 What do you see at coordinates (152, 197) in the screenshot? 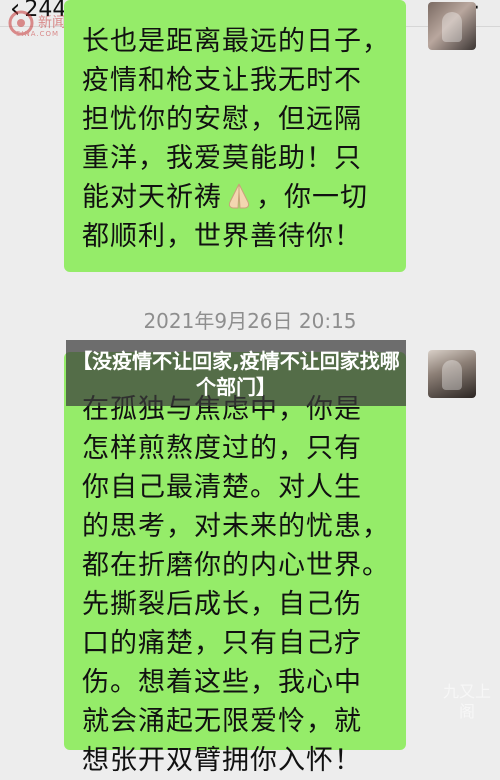
I see `message-line-text: 能对天祈祷` at bounding box center [152, 197].